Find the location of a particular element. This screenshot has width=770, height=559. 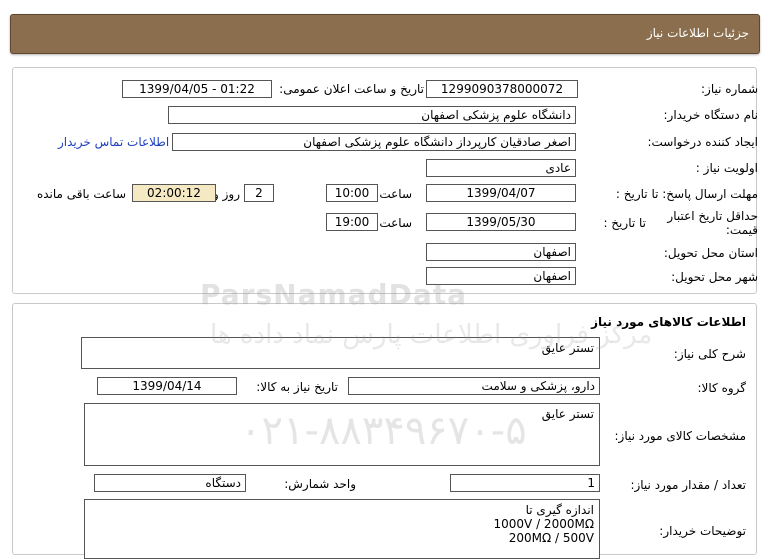

city-field: اصفهان is located at coordinates (501, 276).